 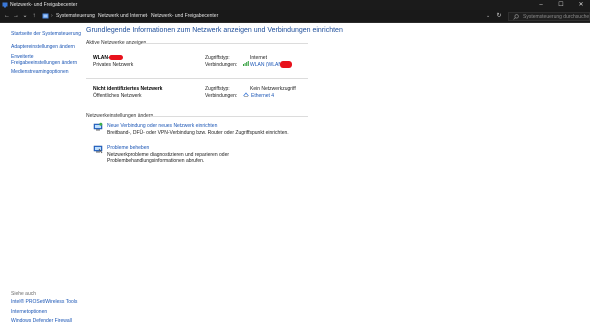 I want to click on breadcrumb-systemsteuerung: Systemsteuerung, so click(x=75, y=16).